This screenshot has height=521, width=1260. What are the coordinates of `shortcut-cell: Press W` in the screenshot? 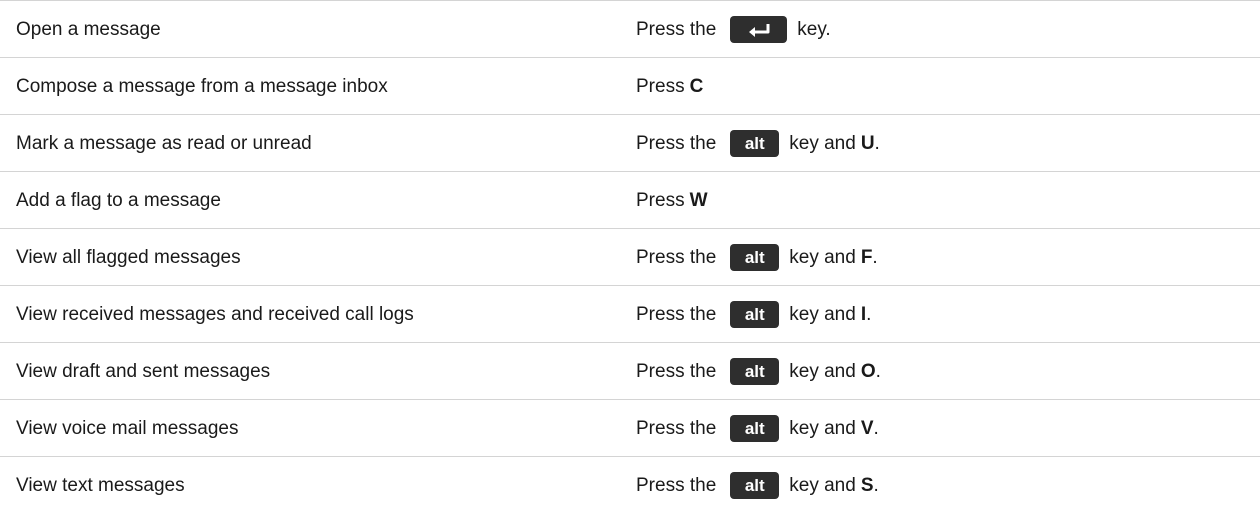 It's located at (672, 200).